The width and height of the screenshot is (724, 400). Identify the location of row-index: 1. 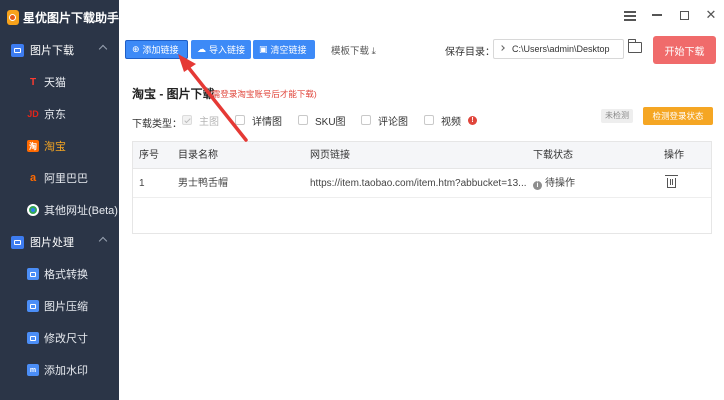
(142, 183).